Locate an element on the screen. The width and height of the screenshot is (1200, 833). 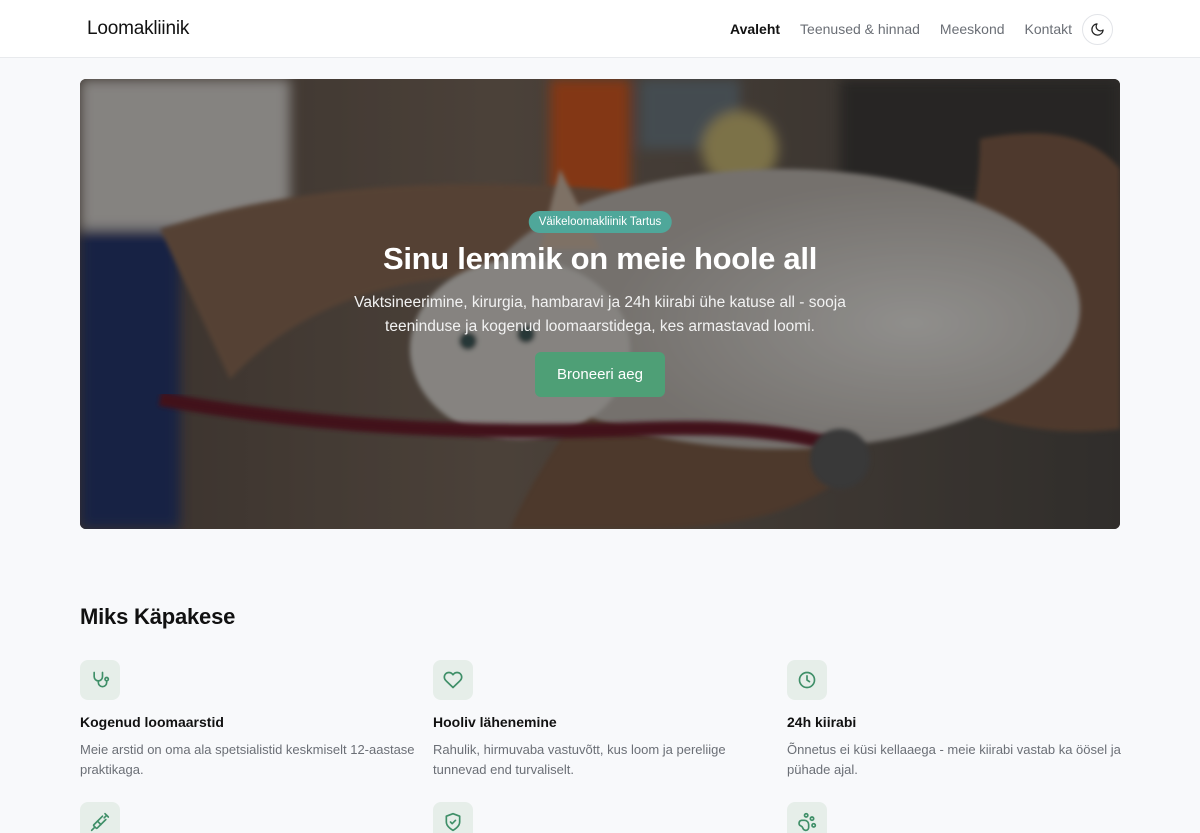
feature-title: Kogenud loomaarstid is located at coordinates (152, 722).